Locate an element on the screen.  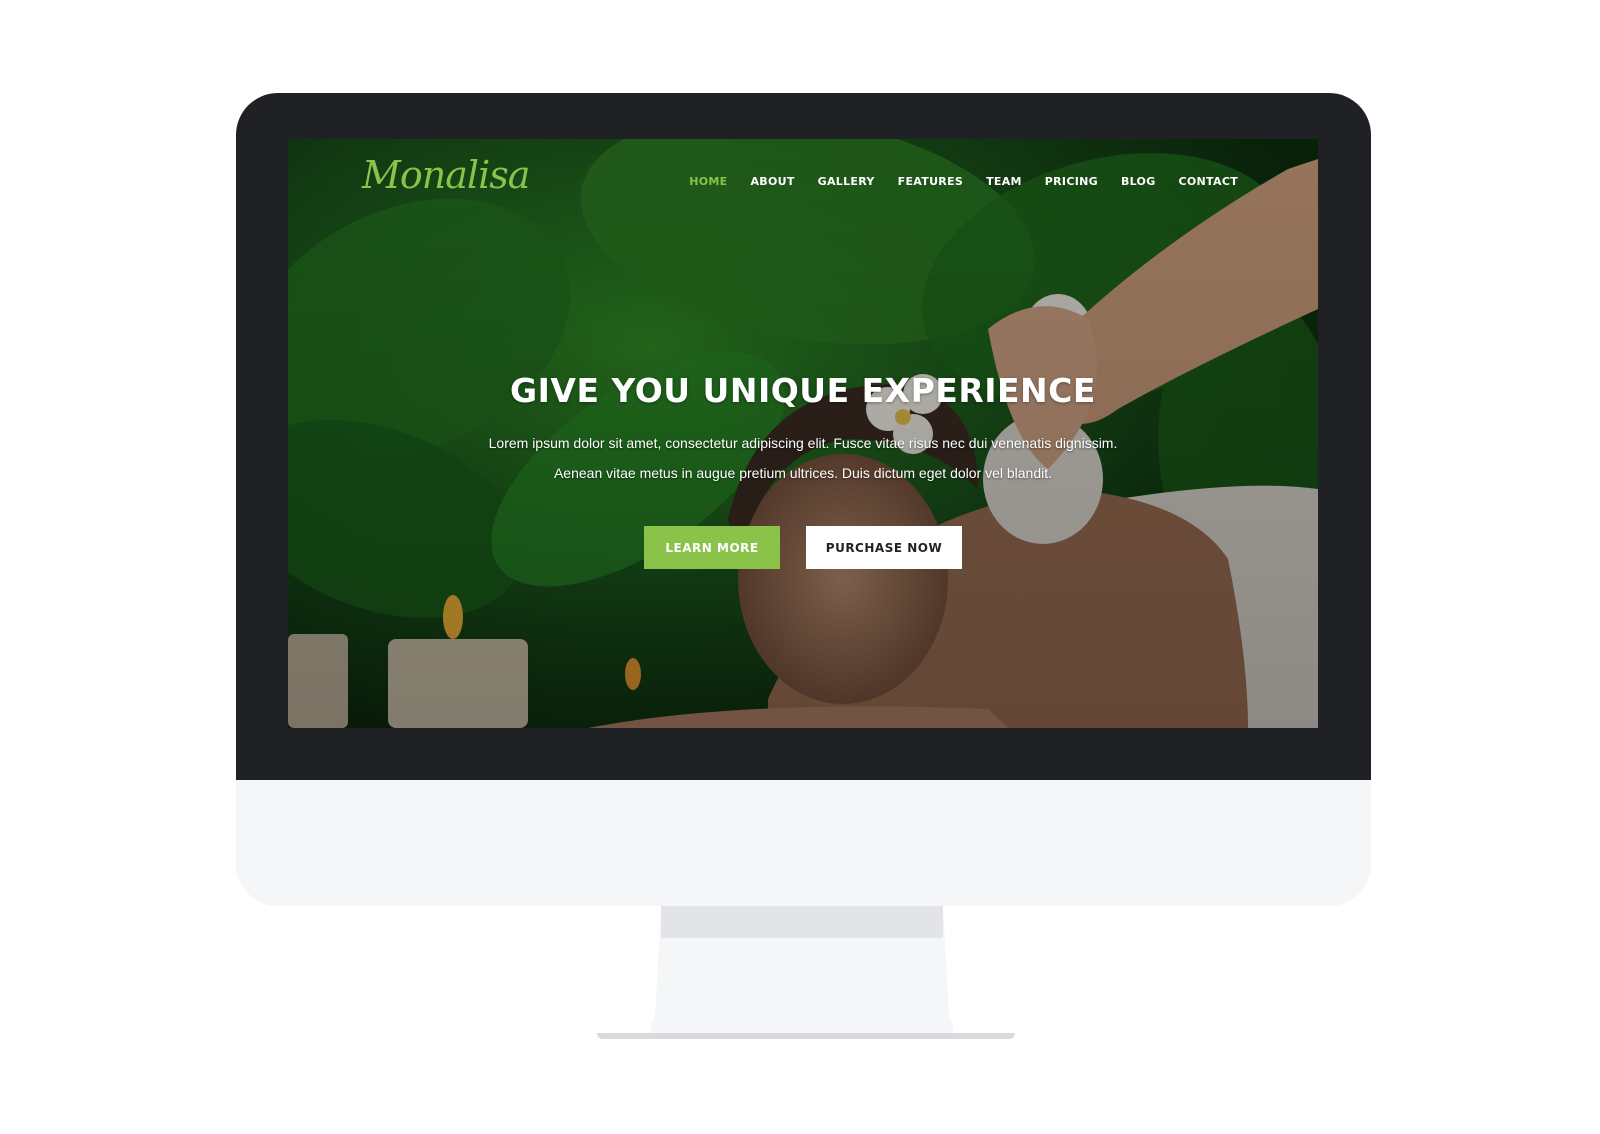
nav-team: TEAM is located at coordinates (1004, 181).